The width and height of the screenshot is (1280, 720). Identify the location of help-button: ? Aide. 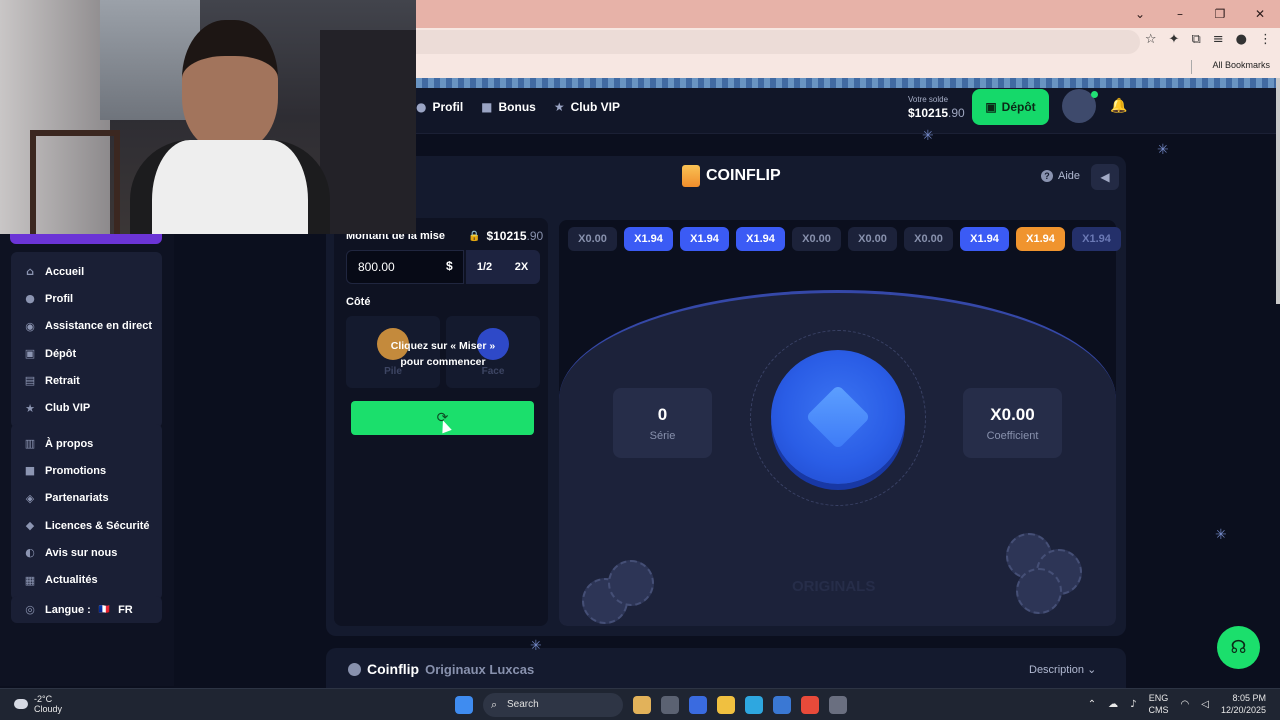
(1060, 176).